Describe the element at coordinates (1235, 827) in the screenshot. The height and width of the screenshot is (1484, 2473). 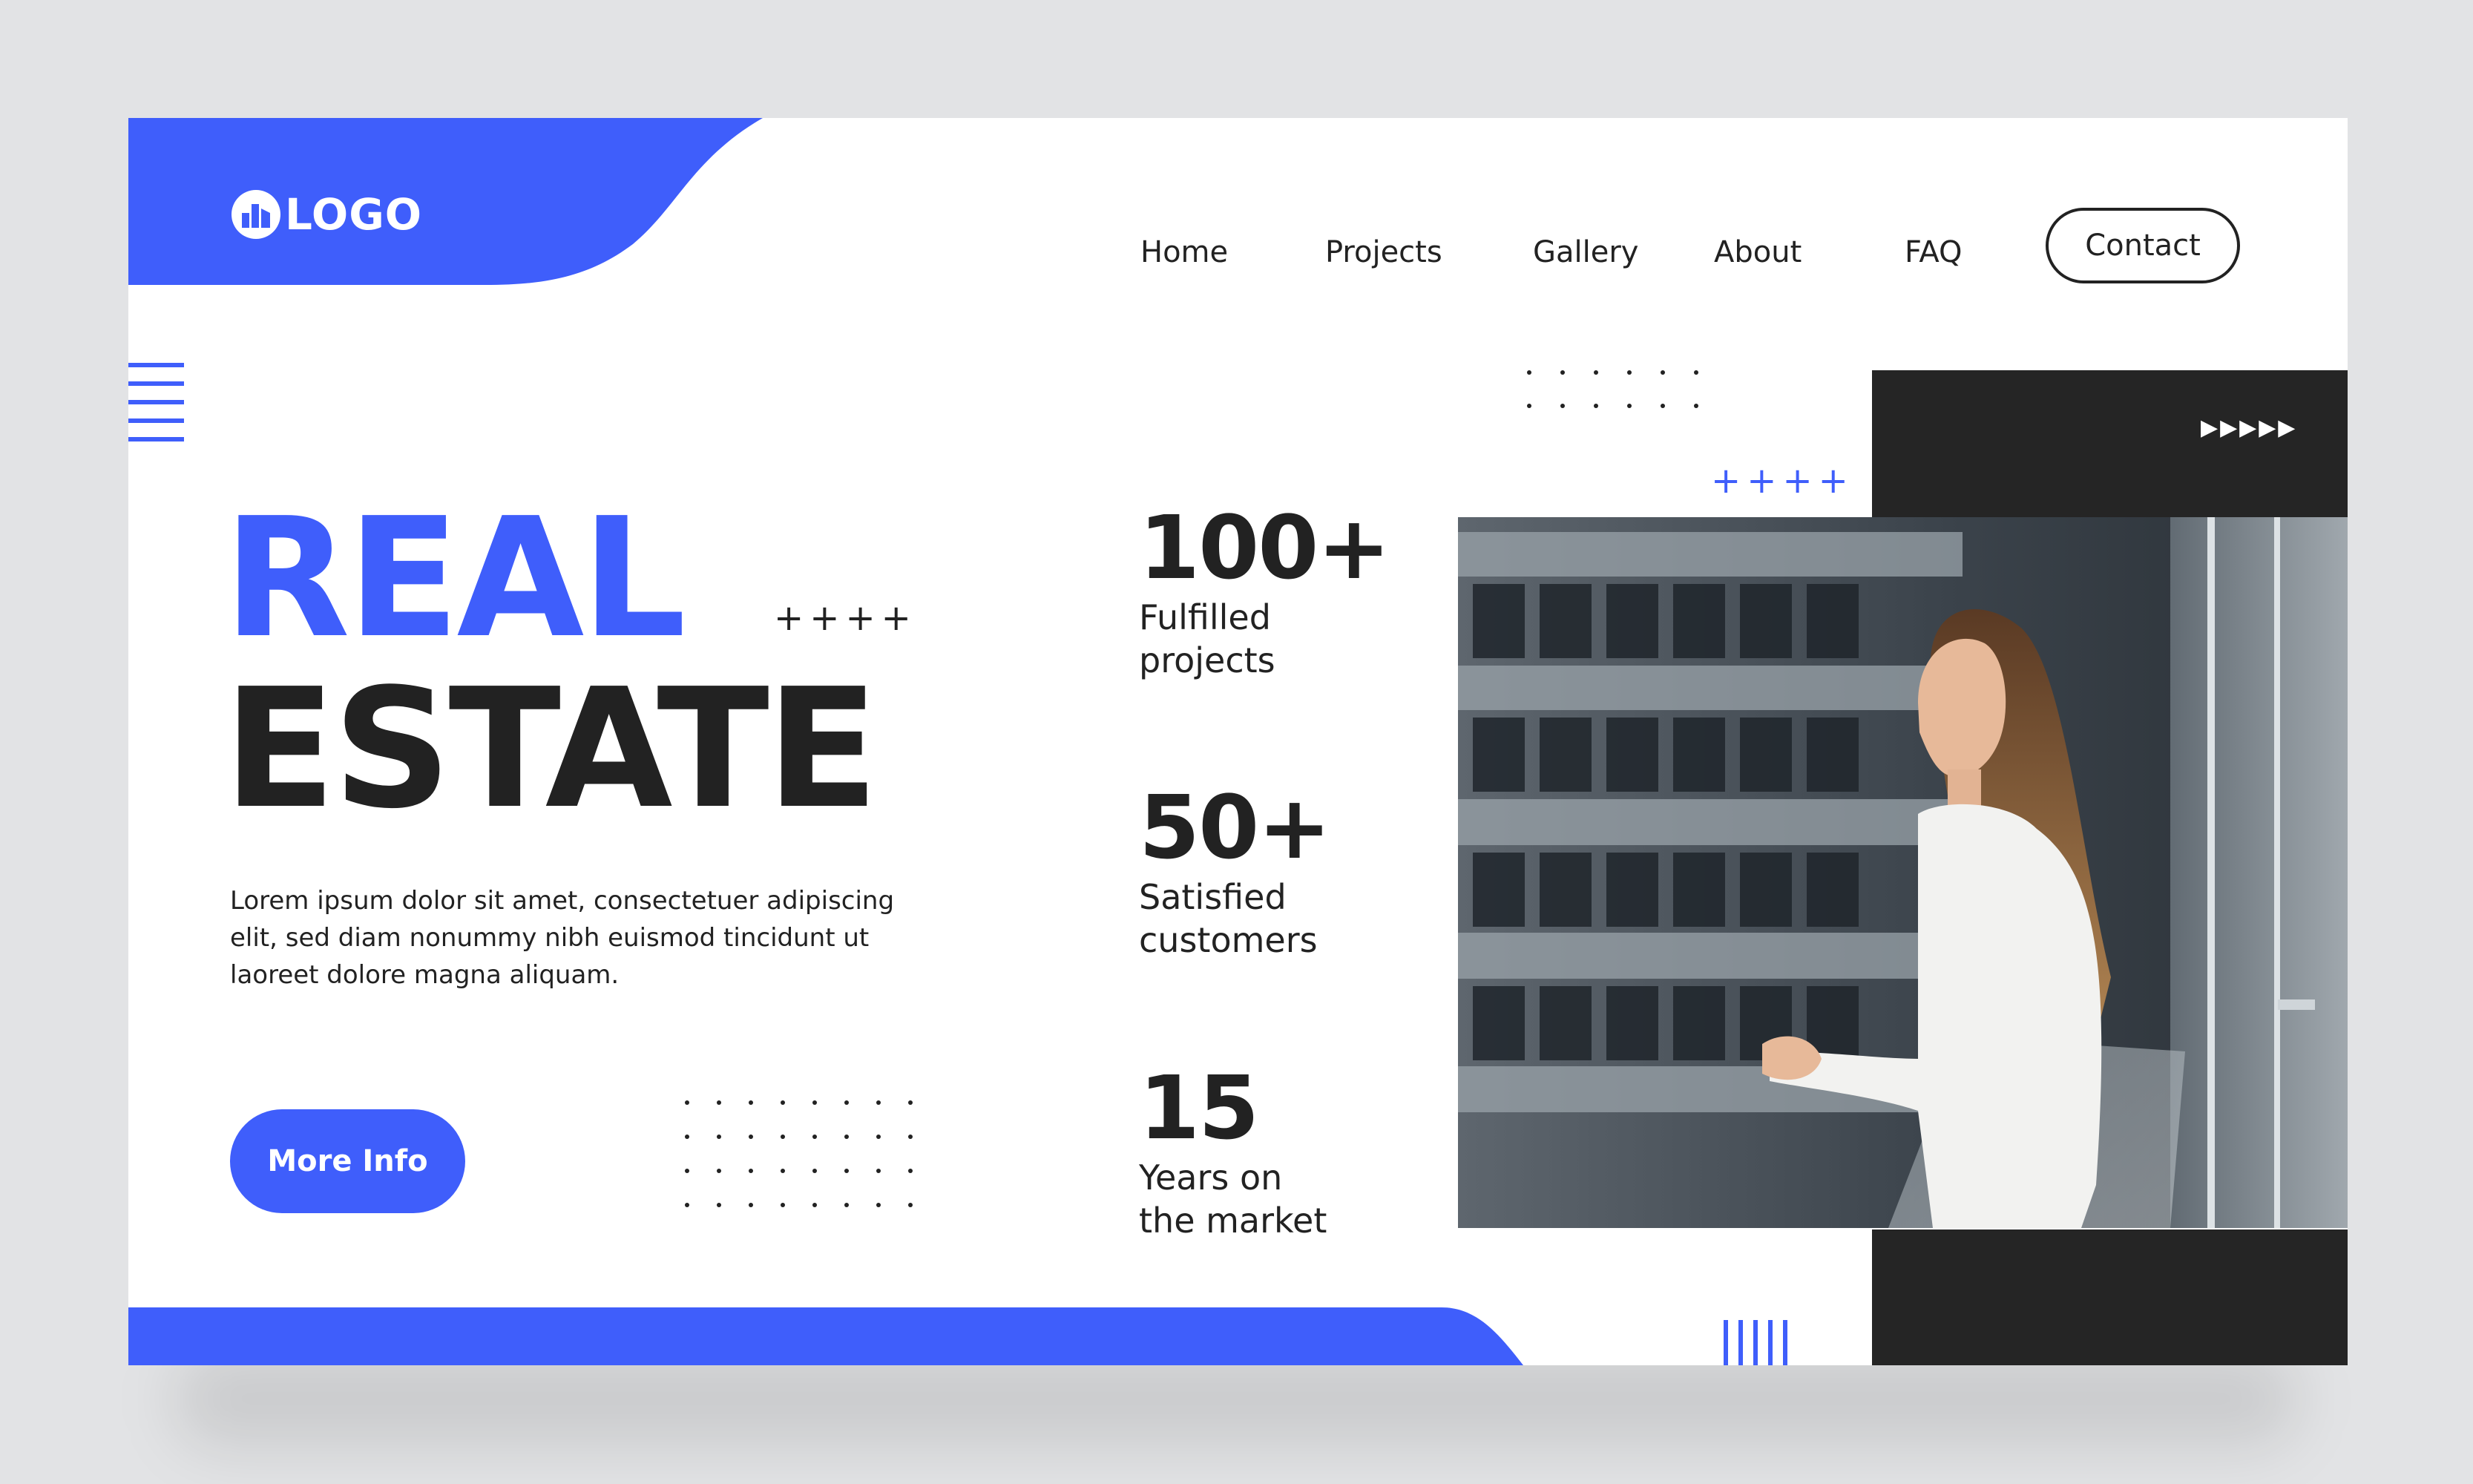
I see `stat-value: 50+` at that location.